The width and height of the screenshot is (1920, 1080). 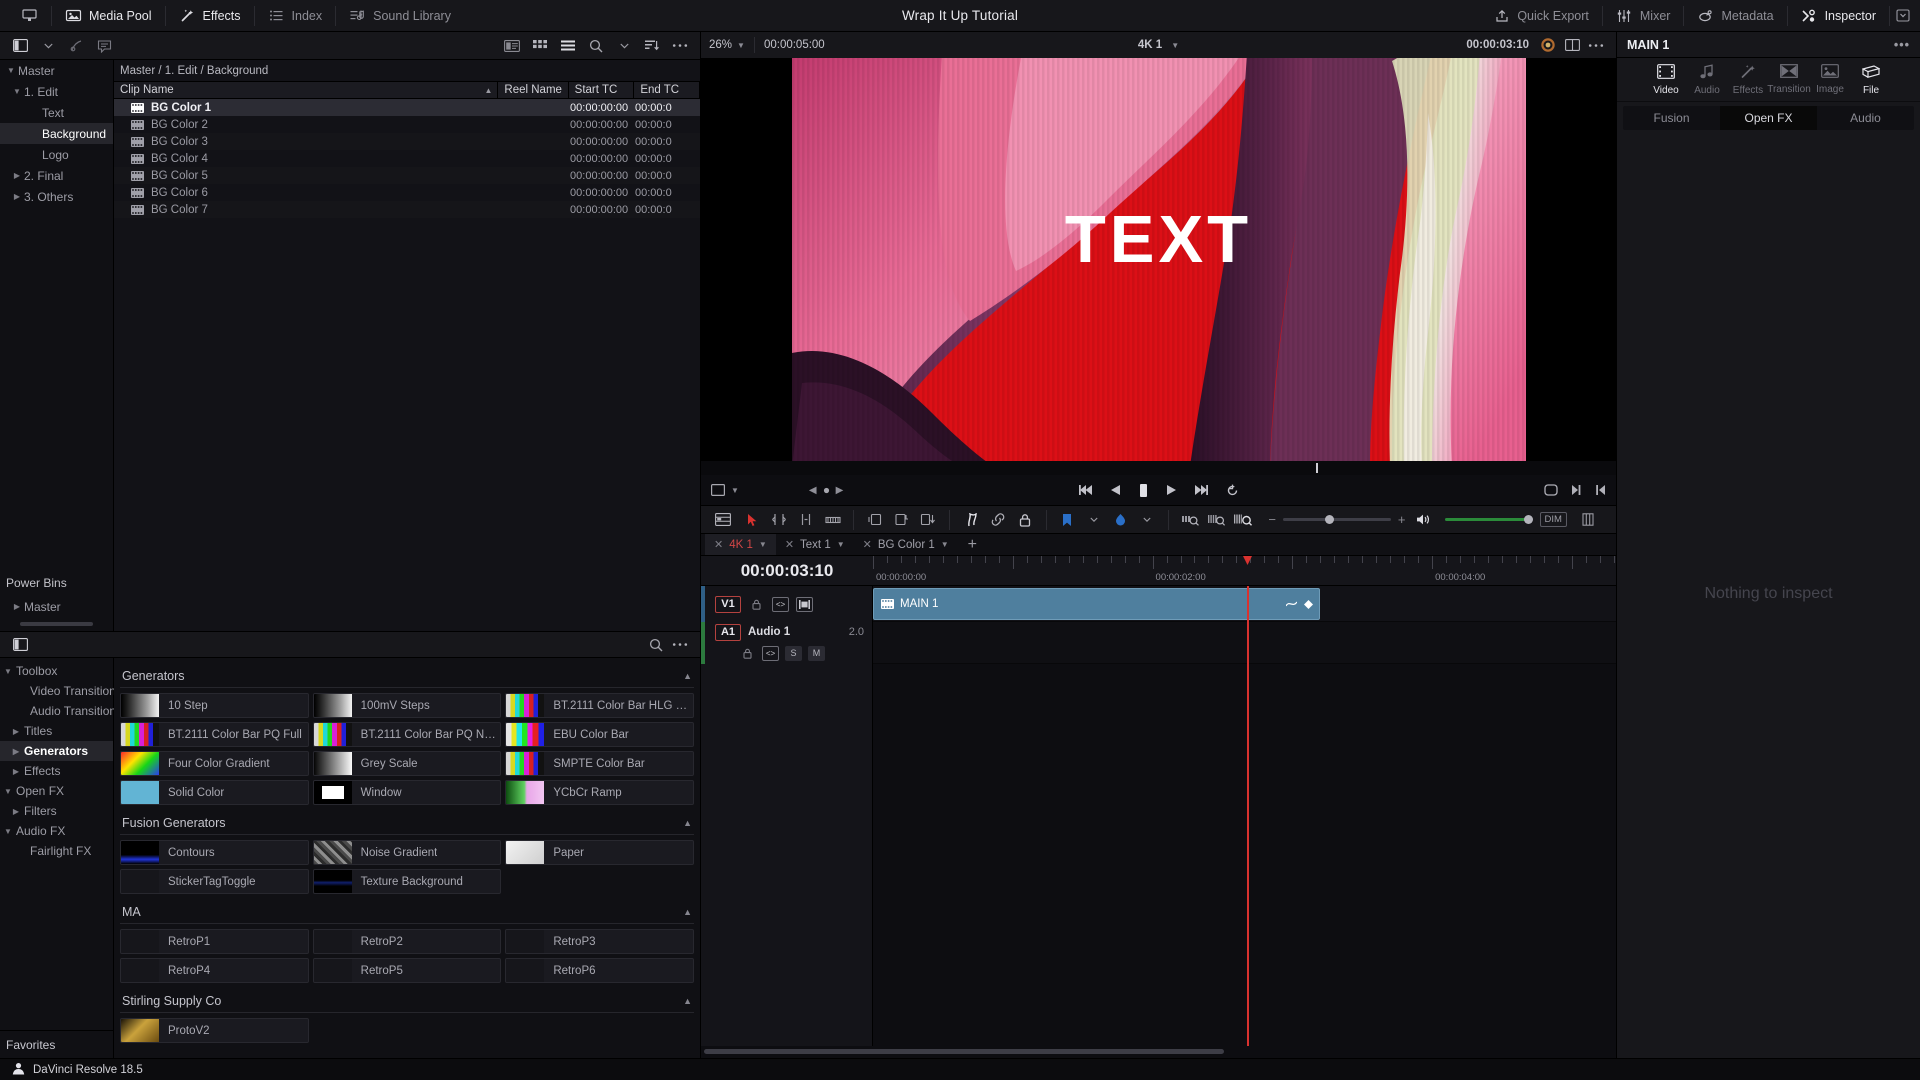 I want to click on sidebar-toggle-icon, so click(x=20, y=46).